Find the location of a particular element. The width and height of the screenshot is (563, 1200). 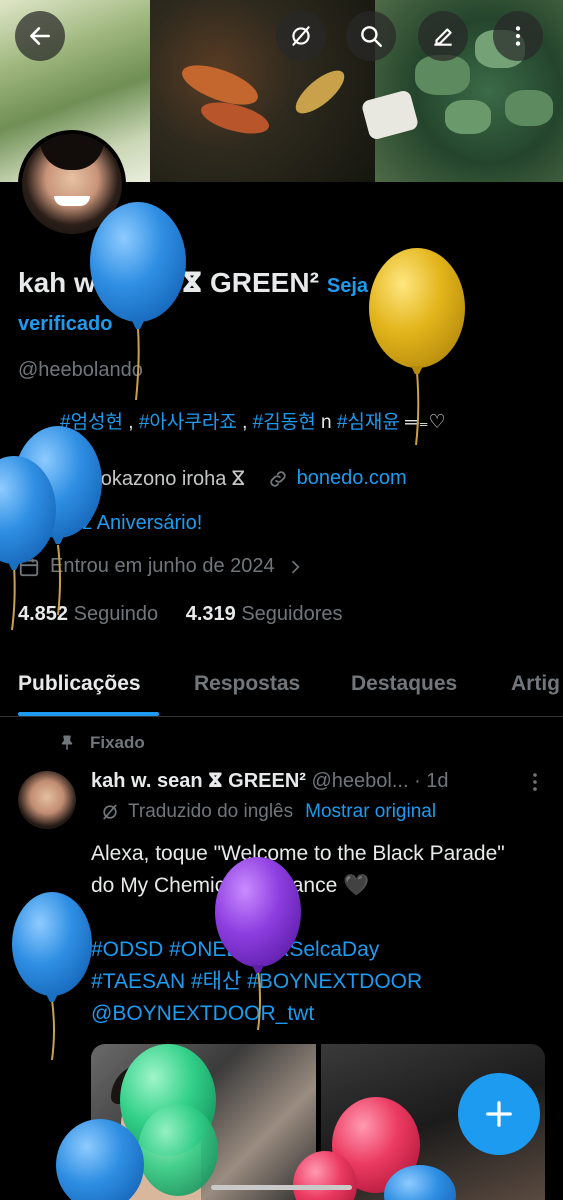

profile-bio: #엄성현 , #아사쿠라죠 , #김동현 n #심재윤 ═₌♡ is located at coordinates (253, 420).